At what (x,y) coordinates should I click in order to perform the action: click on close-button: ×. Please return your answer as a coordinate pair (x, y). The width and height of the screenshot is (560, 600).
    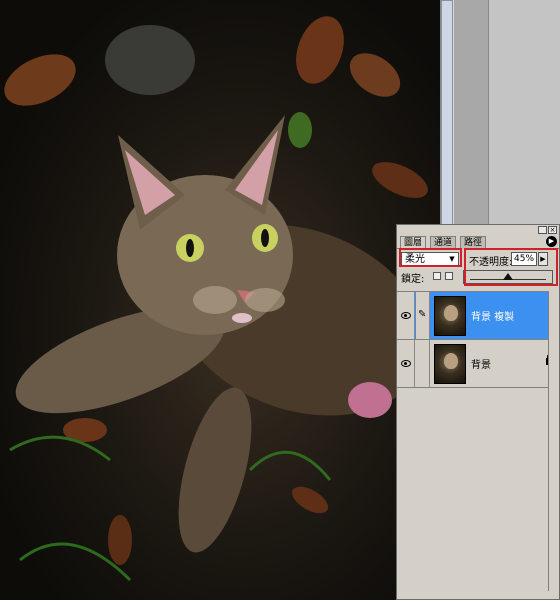
    Looking at the image, I should click on (552, 230).